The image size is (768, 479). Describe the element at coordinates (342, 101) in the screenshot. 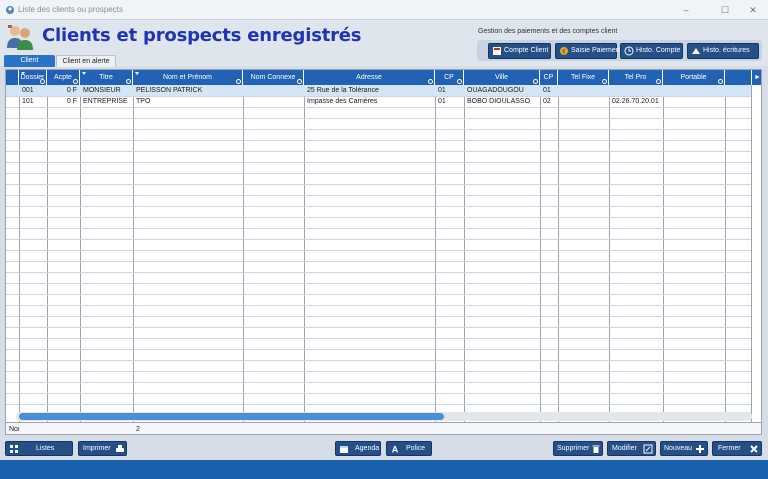

I see `cell-adresse: Impasse des Carrières` at that location.